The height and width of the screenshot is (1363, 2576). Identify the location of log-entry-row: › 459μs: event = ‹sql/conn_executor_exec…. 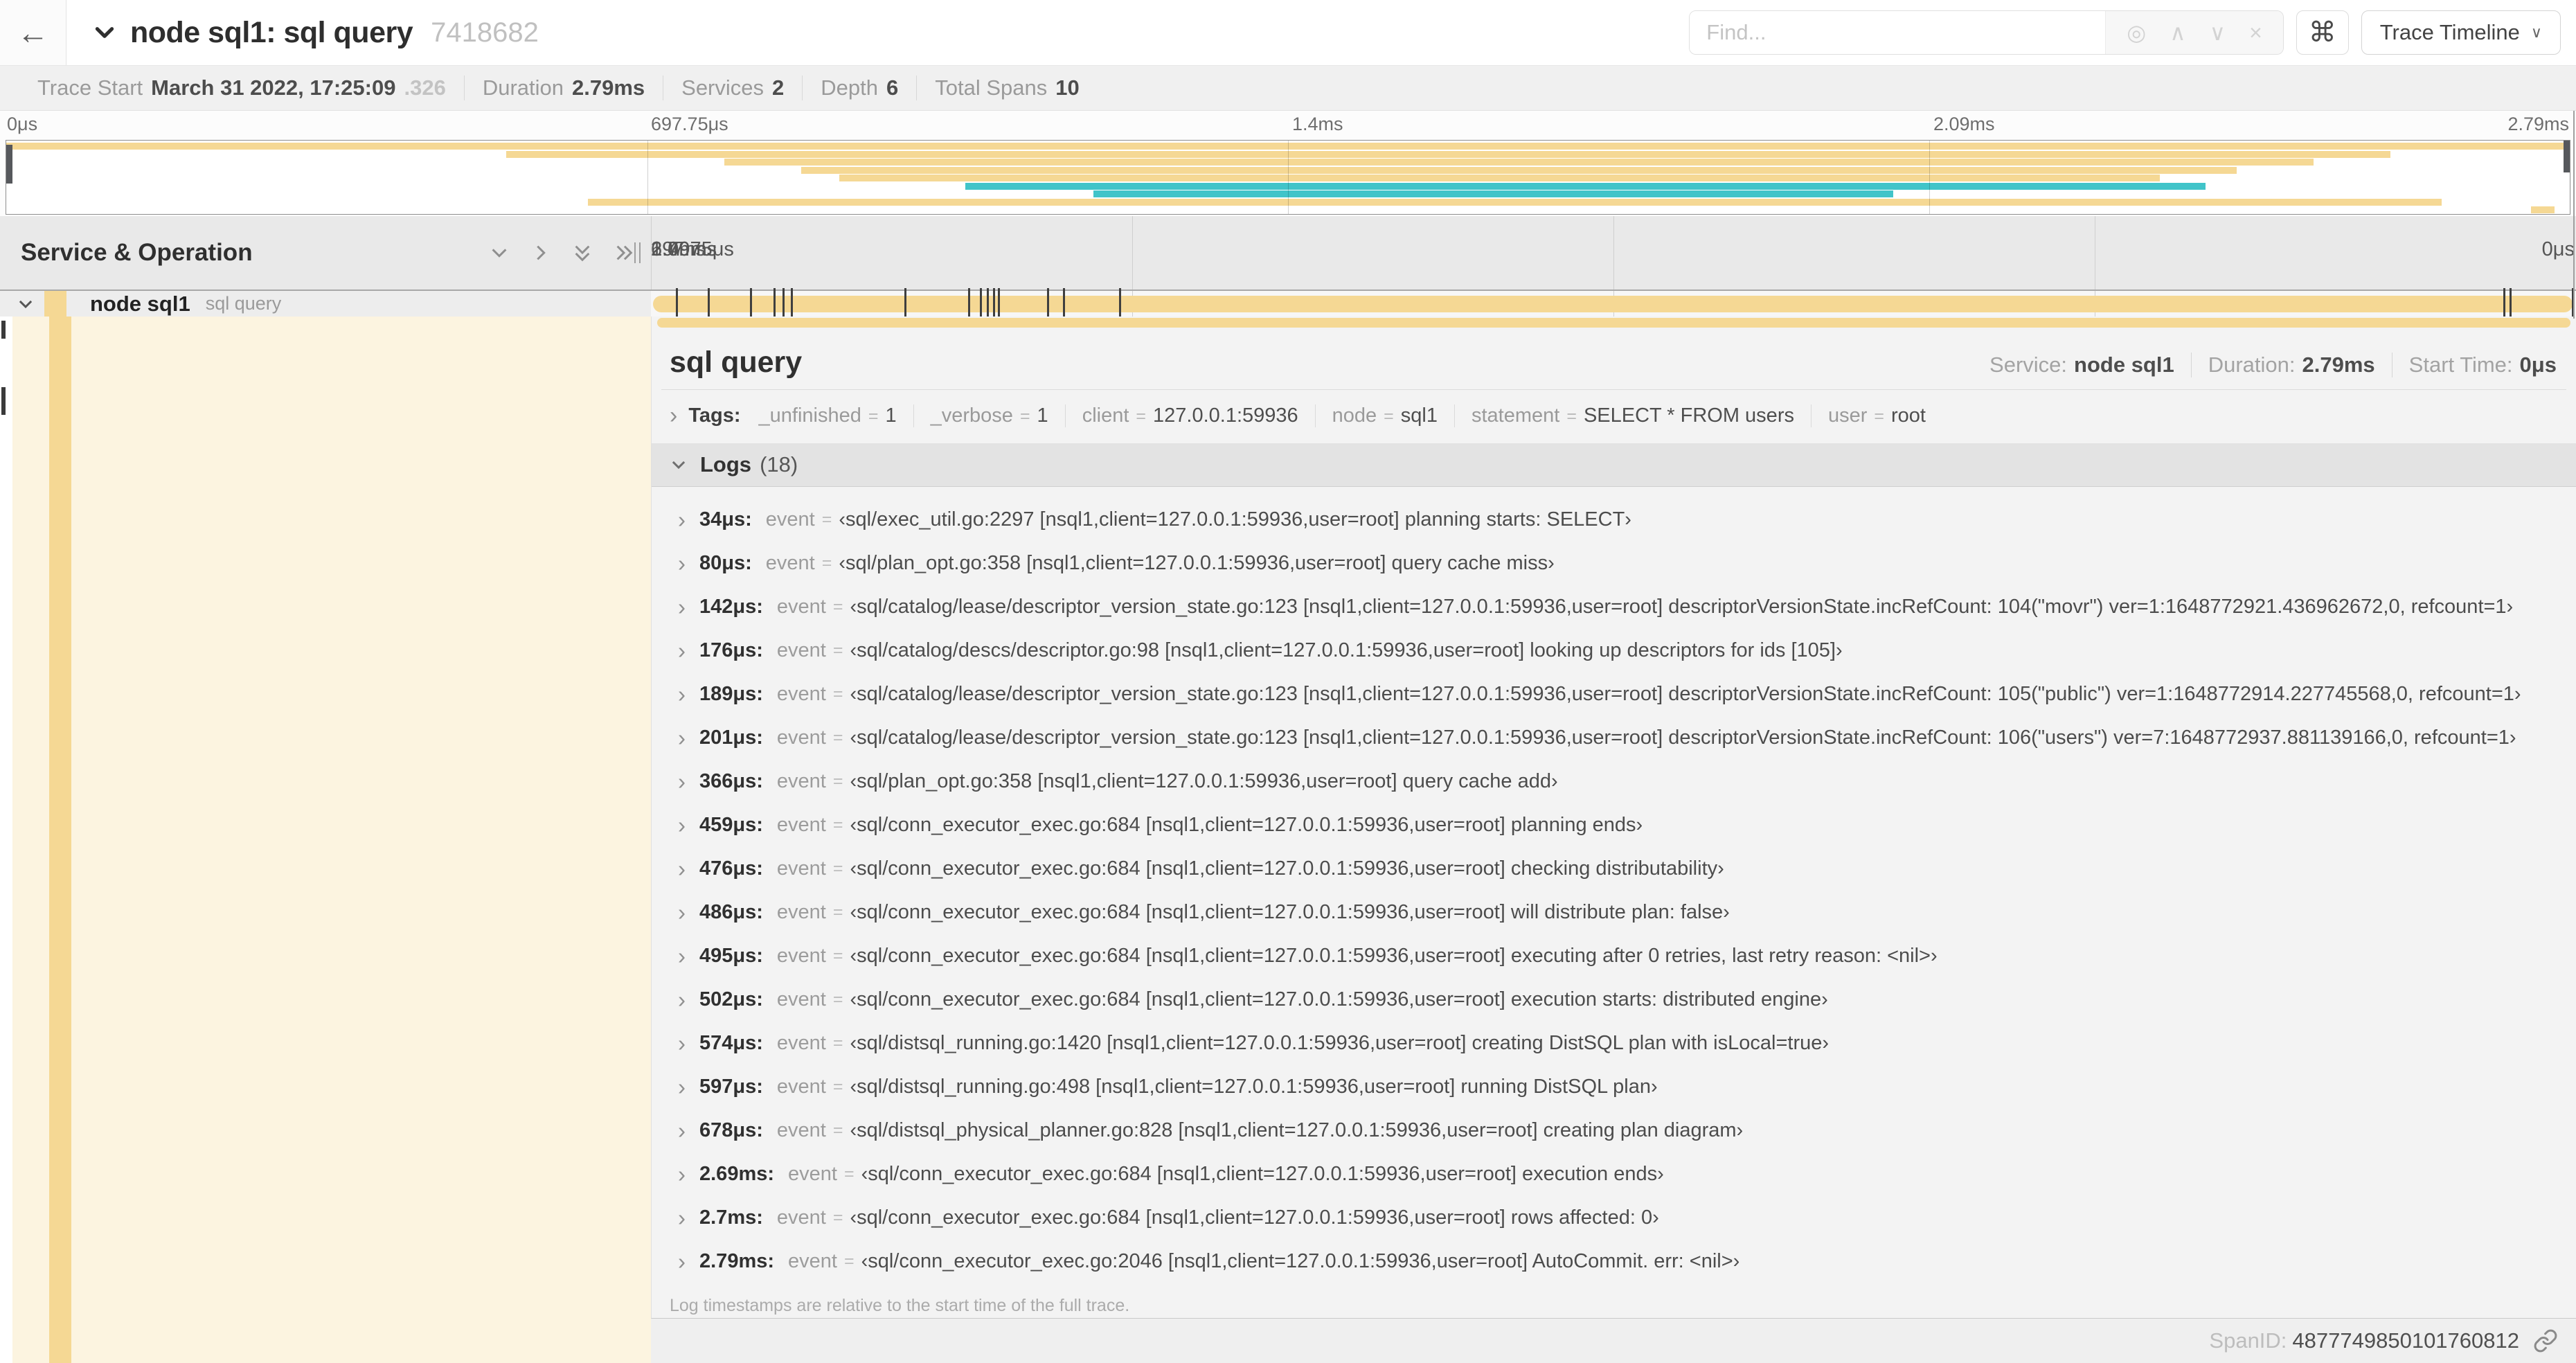
(1627, 825).